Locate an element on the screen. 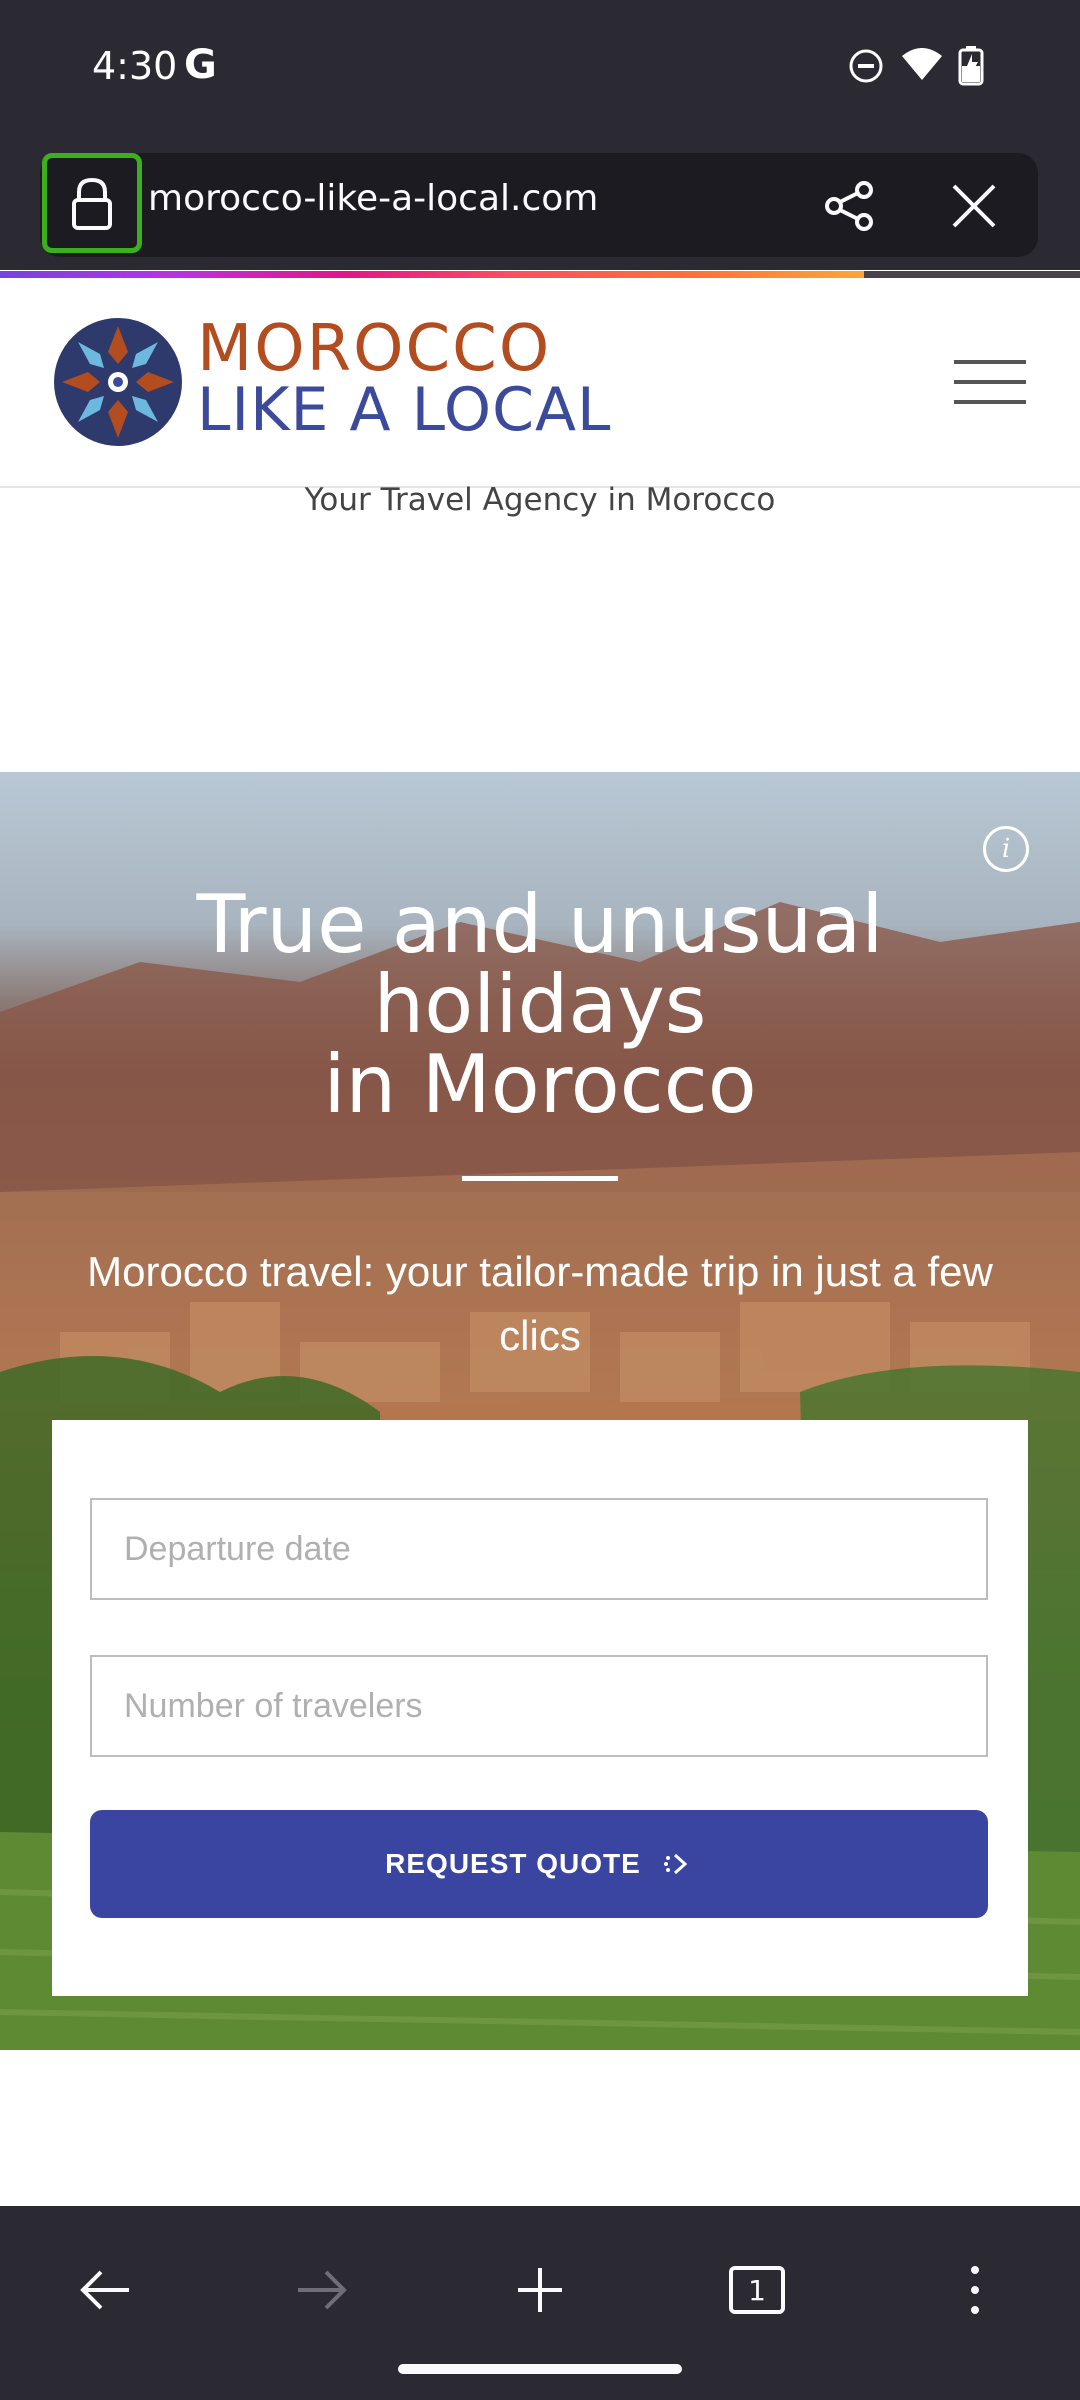 The height and width of the screenshot is (2400, 1080). travelers-field is located at coordinates (539, 1706).